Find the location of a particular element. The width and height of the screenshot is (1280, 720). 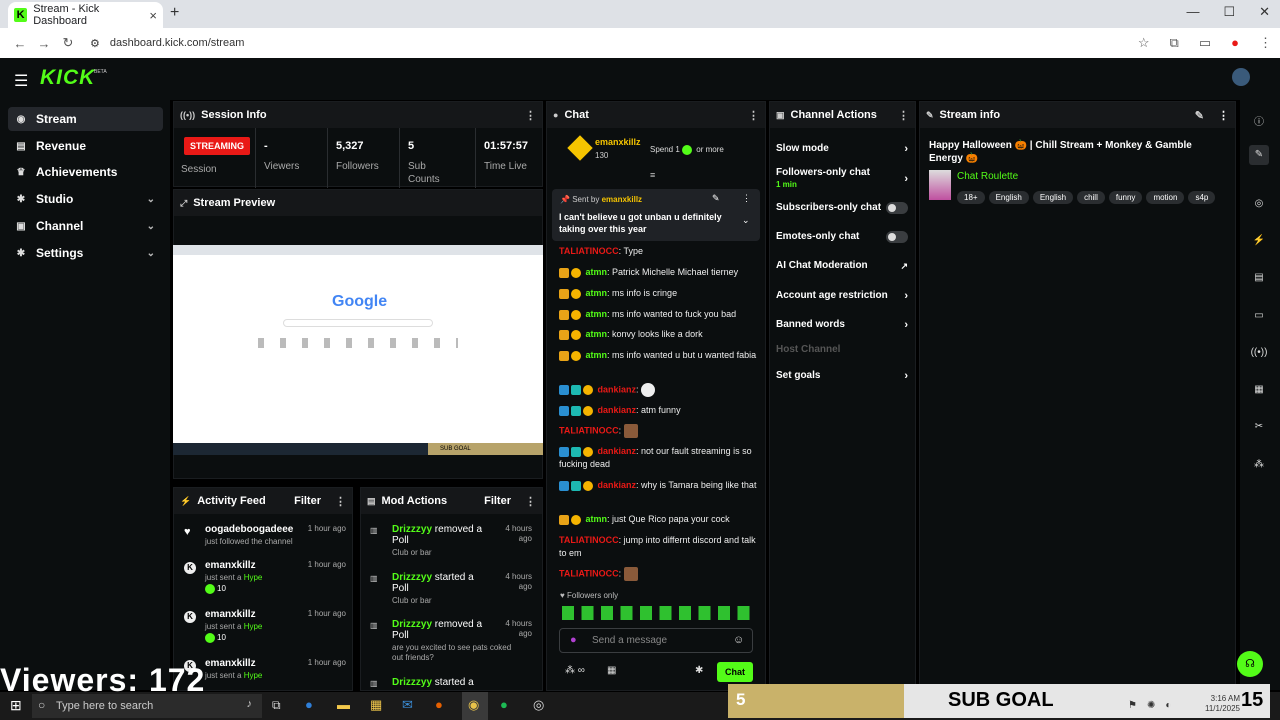

firefox-icon: ● is located at coordinates (439, 704).